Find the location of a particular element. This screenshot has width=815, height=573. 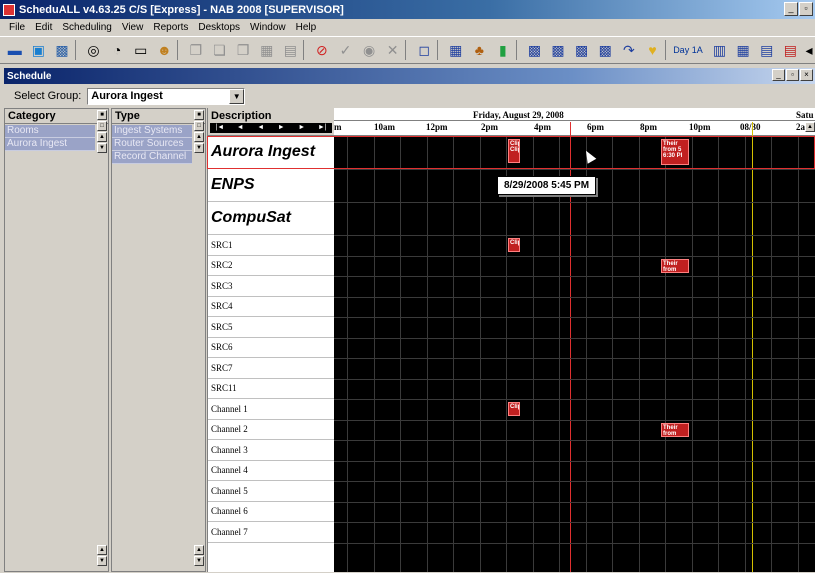

resource-row-label: Channel 2 is located at coordinates (271, 429).